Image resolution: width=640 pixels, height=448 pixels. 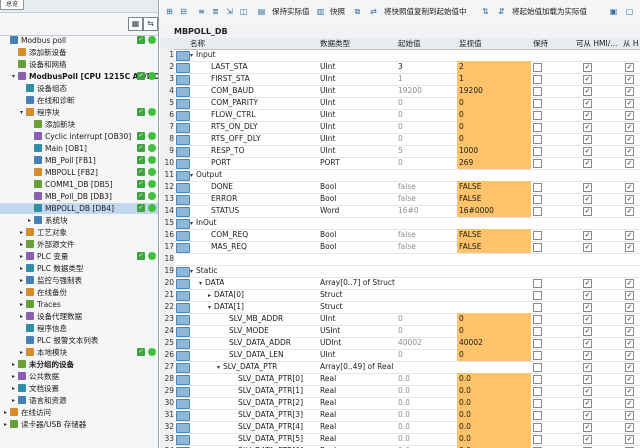 What do you see at coordinates (358, 235) in the screenshot?
I see `datatype-cell: Bool` at bounding box center [358, 235].